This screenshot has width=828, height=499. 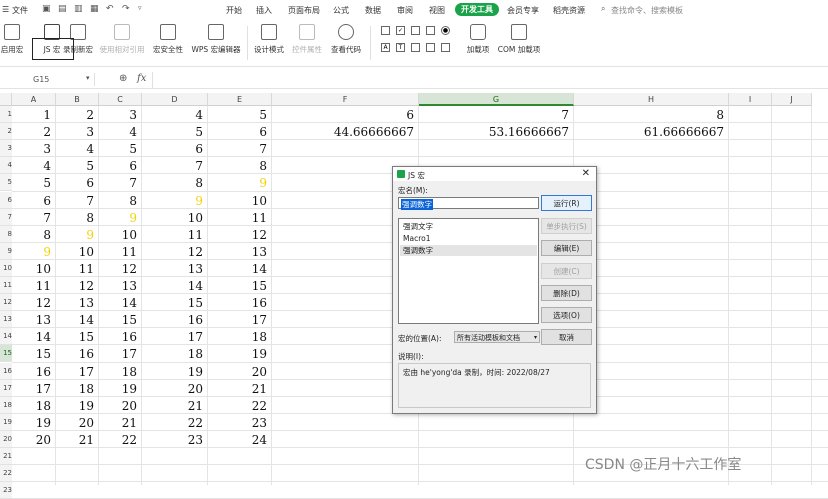 What do you see at coordinates (586, 173) in the screenshot?
I see `close-icon: ✕` at bounding box center [586, 173].